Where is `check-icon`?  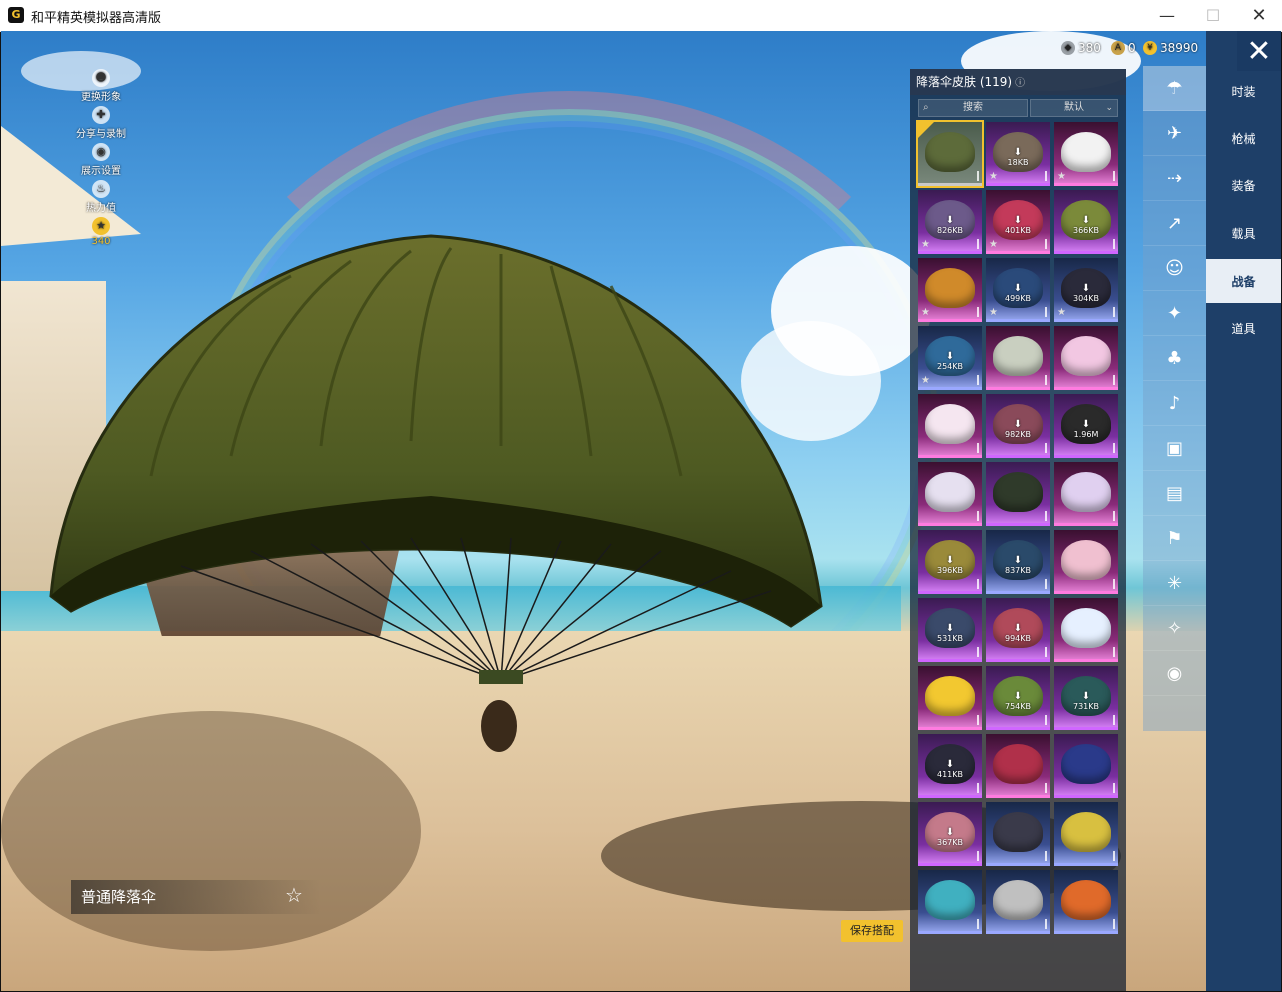 check-icon is located at coordinates (926, 130).